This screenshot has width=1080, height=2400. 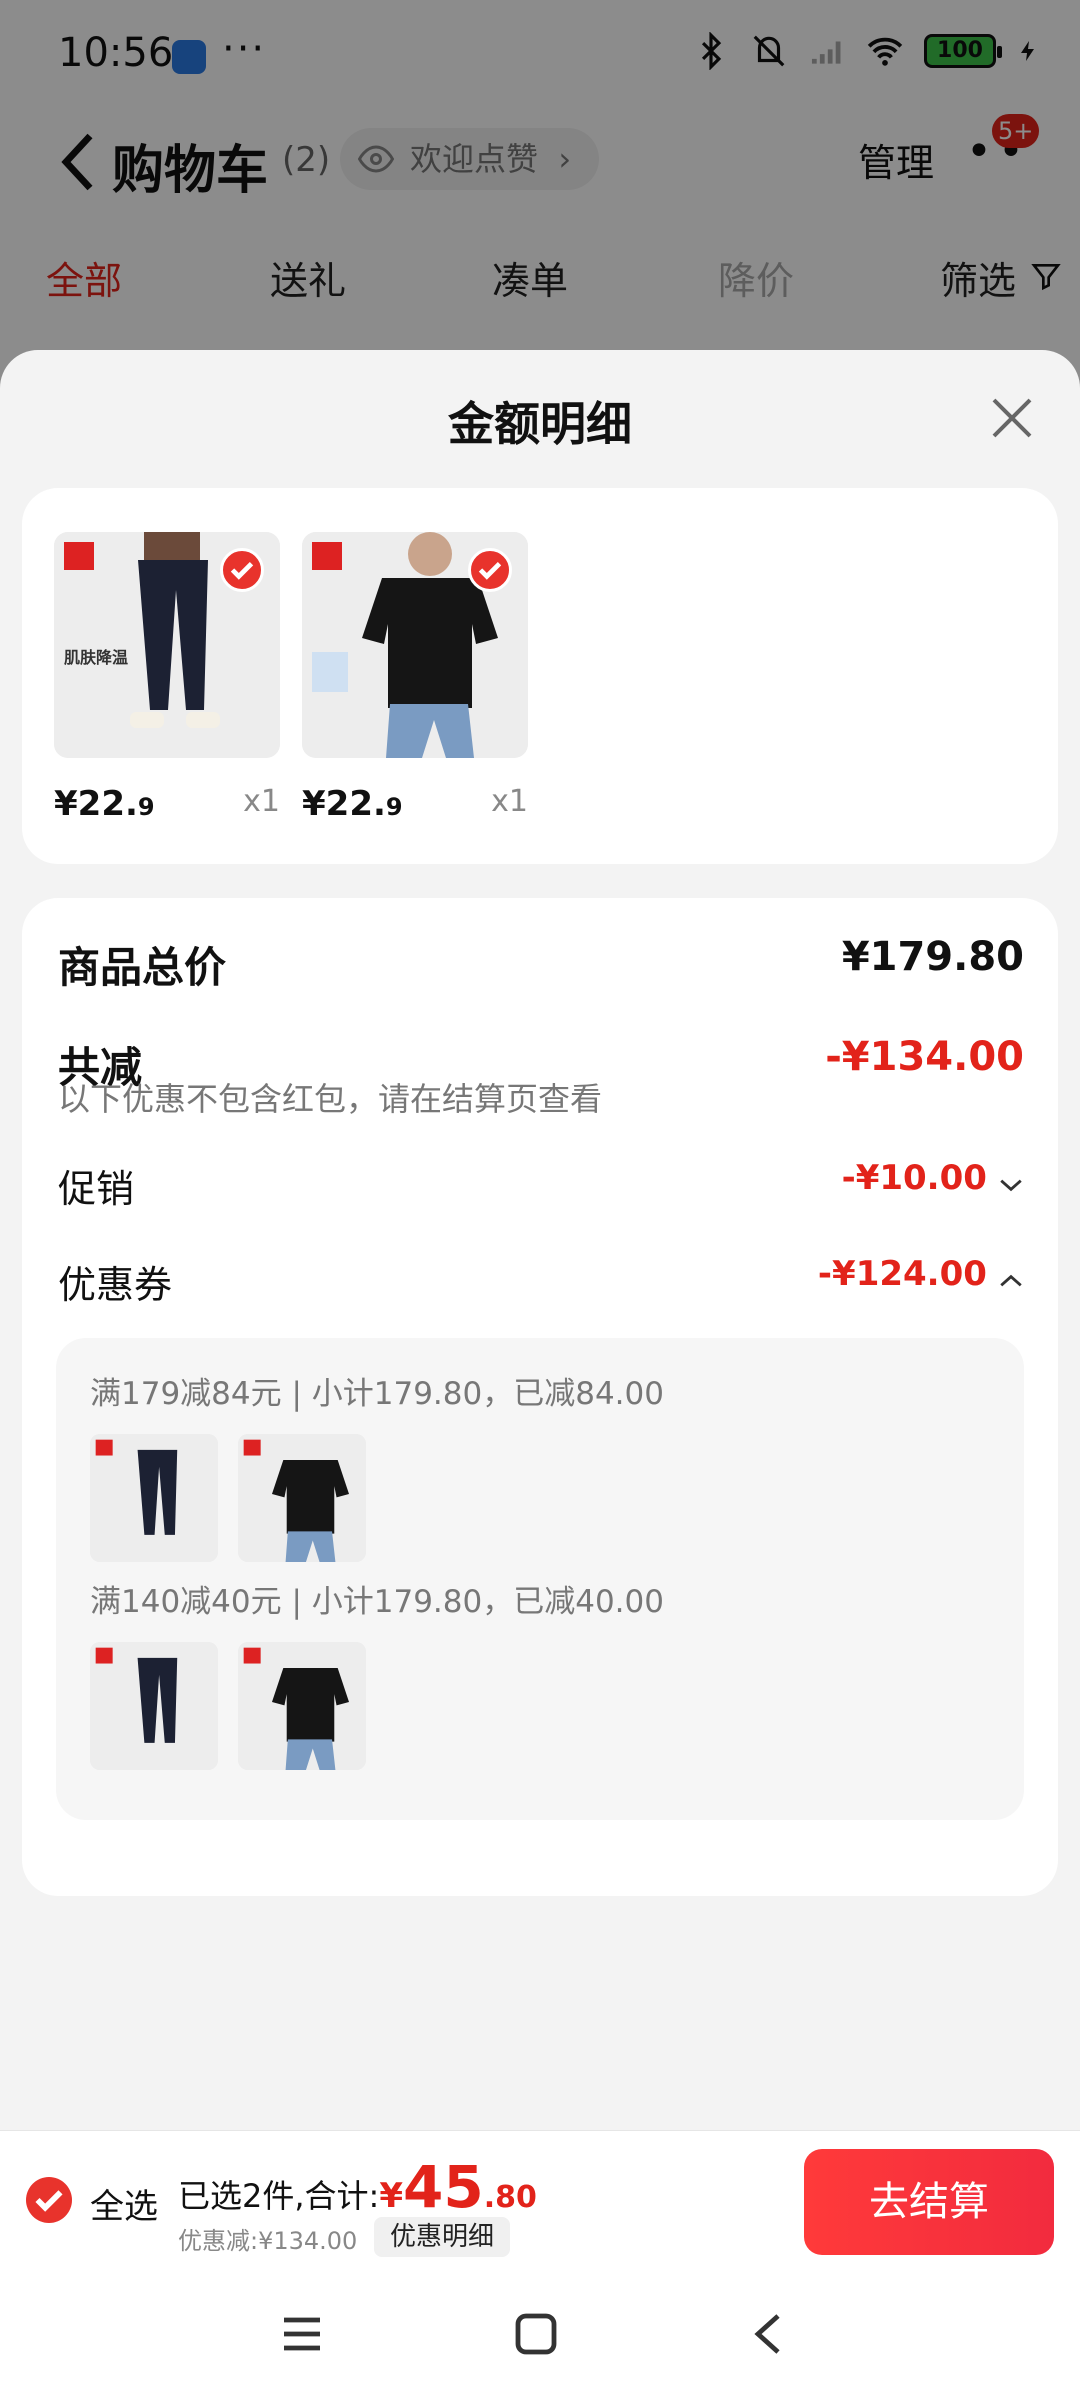 What do you see at coordinates (115, 1285) in the screenshot?
I see `coupon-label: 优惠券` at bounding box center [115, 1285].